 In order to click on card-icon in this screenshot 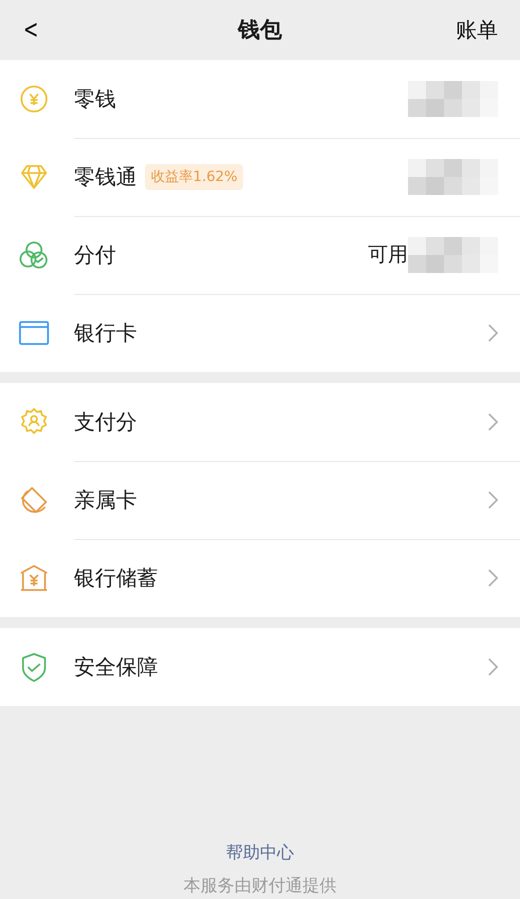, I will do `click(34, 333)`.